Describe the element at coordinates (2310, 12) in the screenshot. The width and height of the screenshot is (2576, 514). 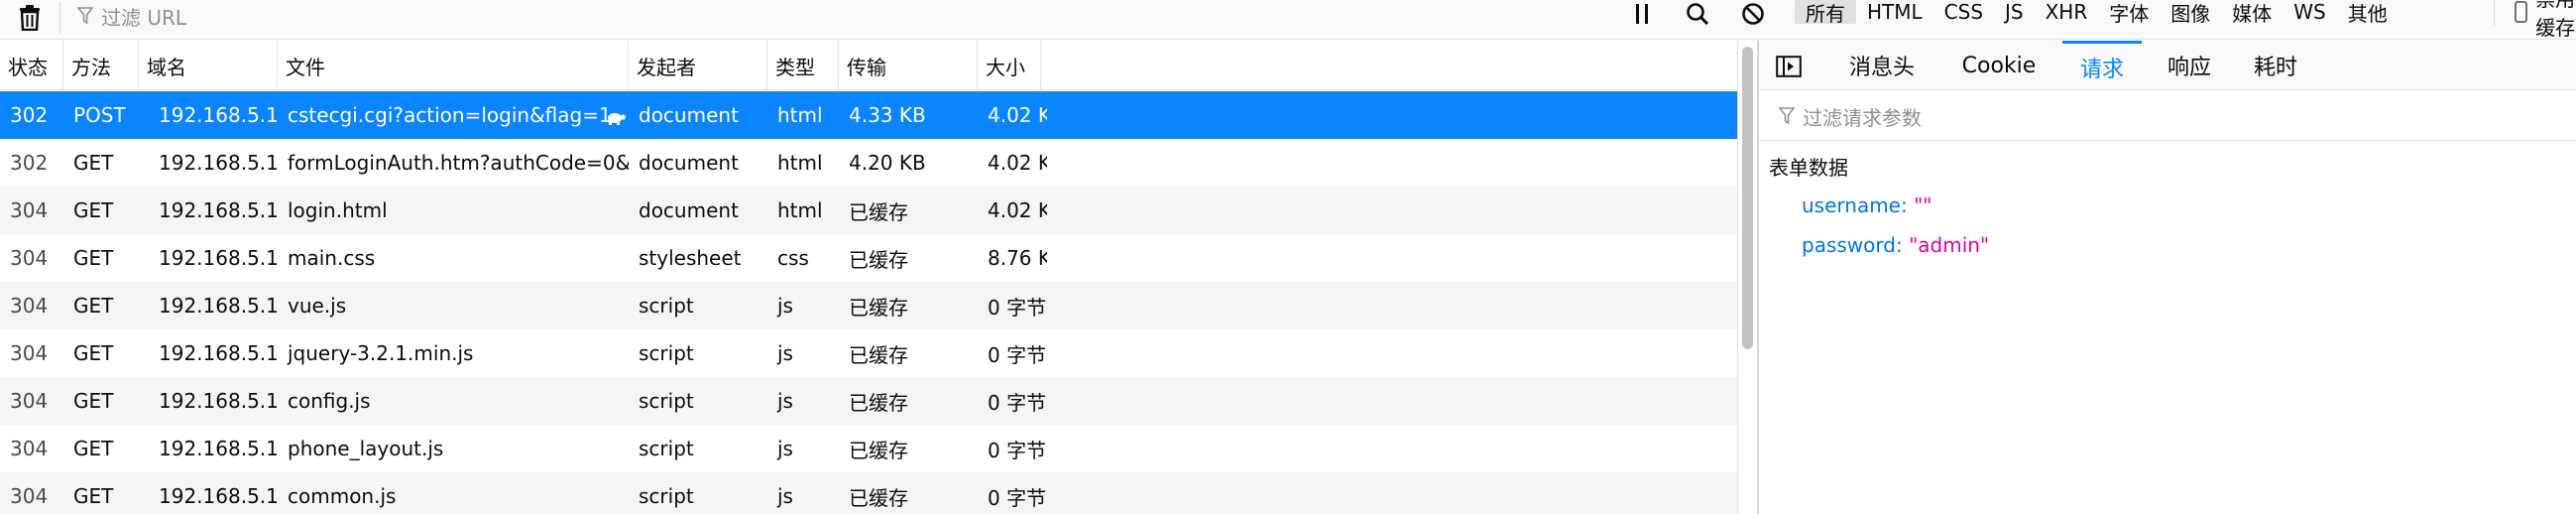
I see `type-filter-button: WS` at that location.